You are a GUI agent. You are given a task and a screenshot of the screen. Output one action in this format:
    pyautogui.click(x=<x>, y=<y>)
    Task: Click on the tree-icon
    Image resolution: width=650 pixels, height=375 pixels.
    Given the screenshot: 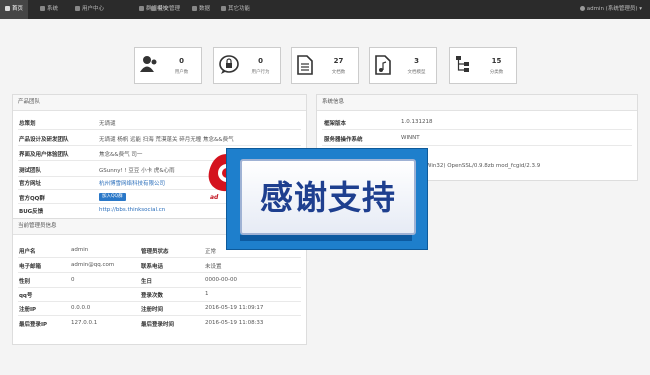 What is the action you would take?
    pyautogui.click(x=462, y=64)
    